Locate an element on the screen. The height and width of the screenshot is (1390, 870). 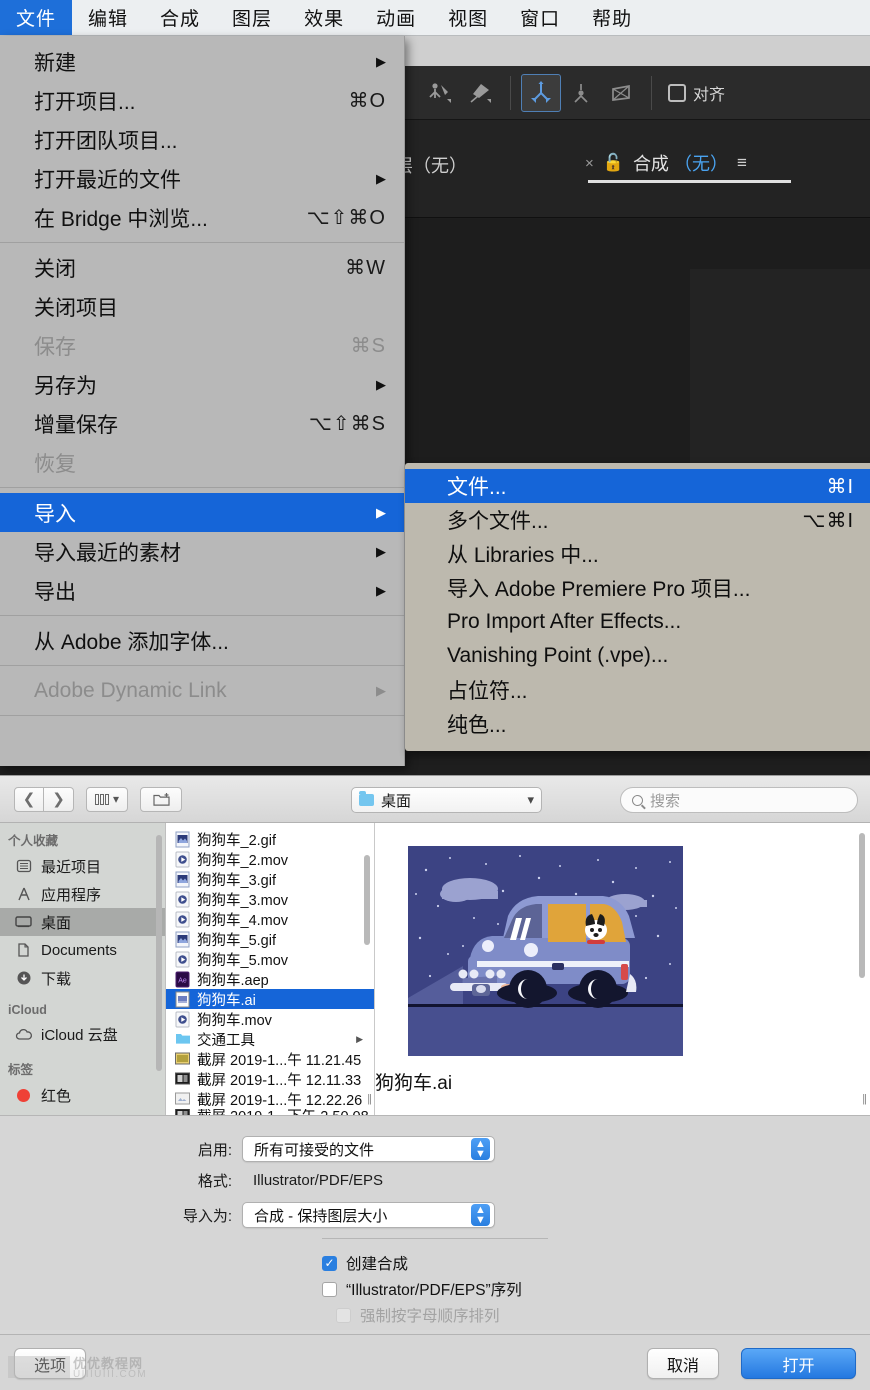
list-item: 狗狗车.mov is located at coordinates (270, 1019).